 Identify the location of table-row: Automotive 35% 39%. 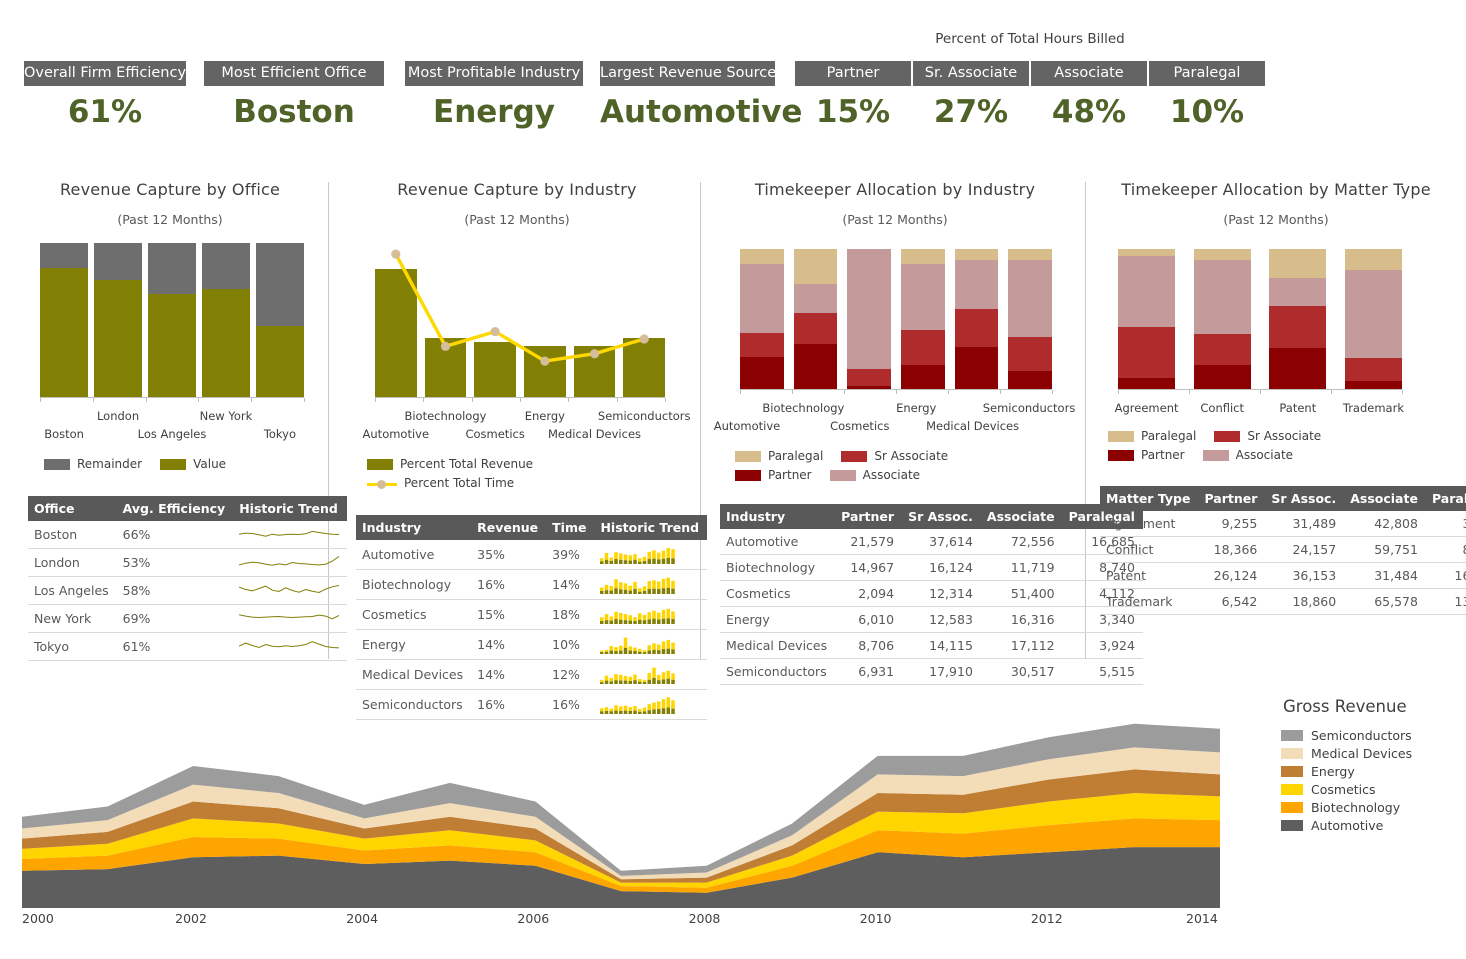
(532, 555).